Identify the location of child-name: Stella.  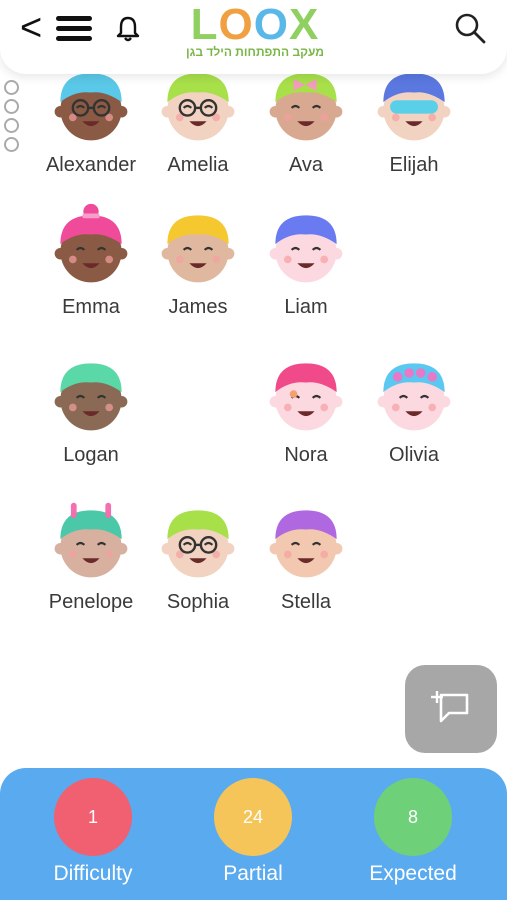
(306, 602).